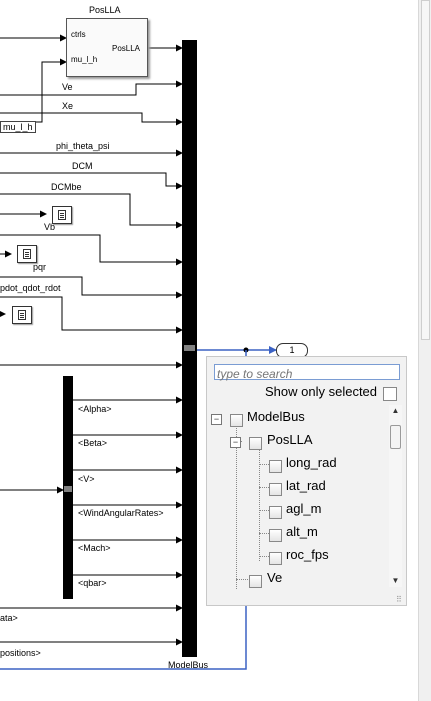 Image resolution: width=431 pixels, height=701 pixels. I want to click on bus-output-mark, so click(189, 348).